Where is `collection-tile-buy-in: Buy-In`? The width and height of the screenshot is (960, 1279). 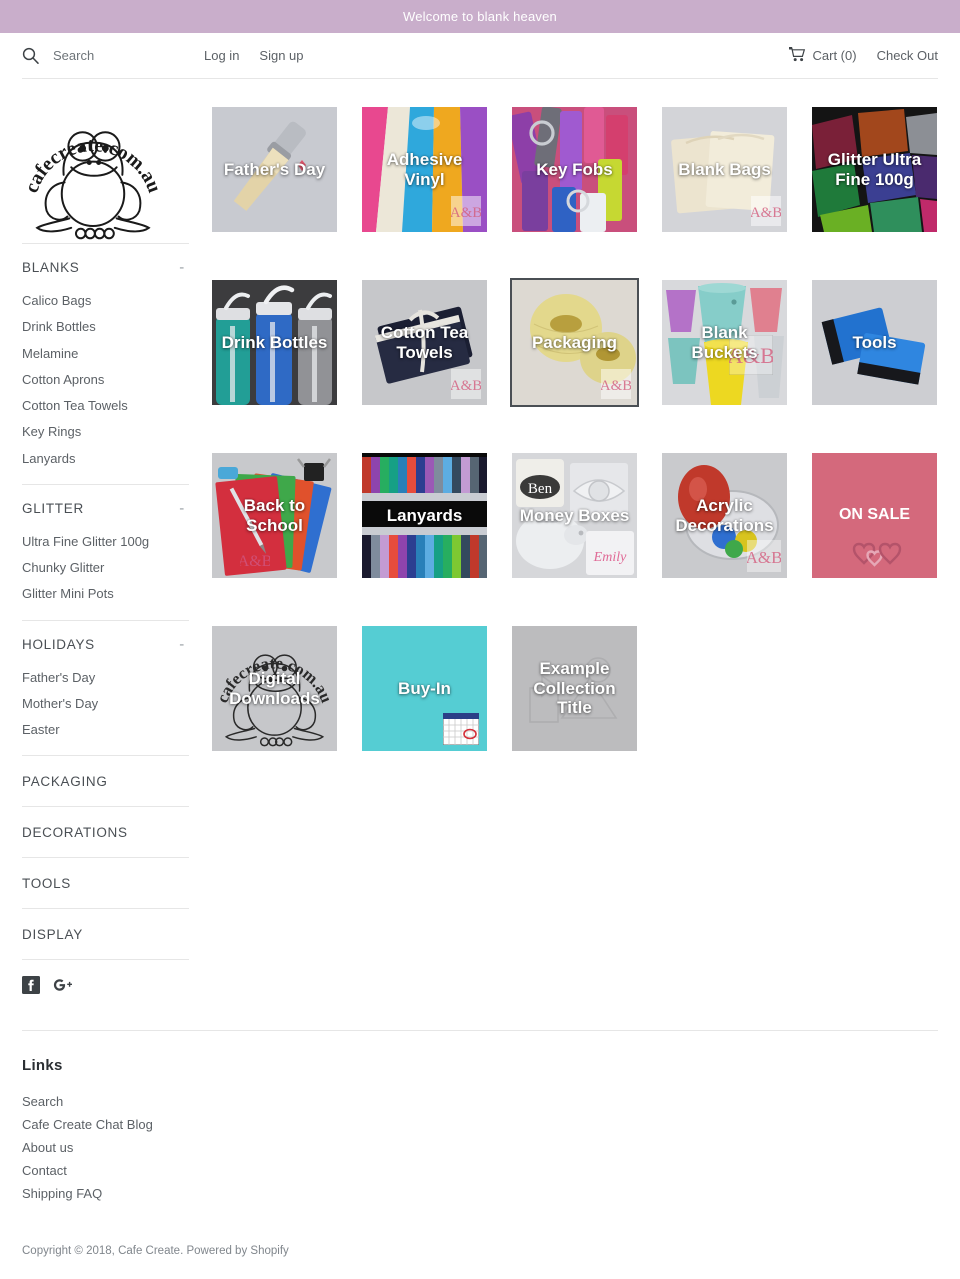
collection-tile-buy-in: Buy-In is located at coordinates (424, 688).